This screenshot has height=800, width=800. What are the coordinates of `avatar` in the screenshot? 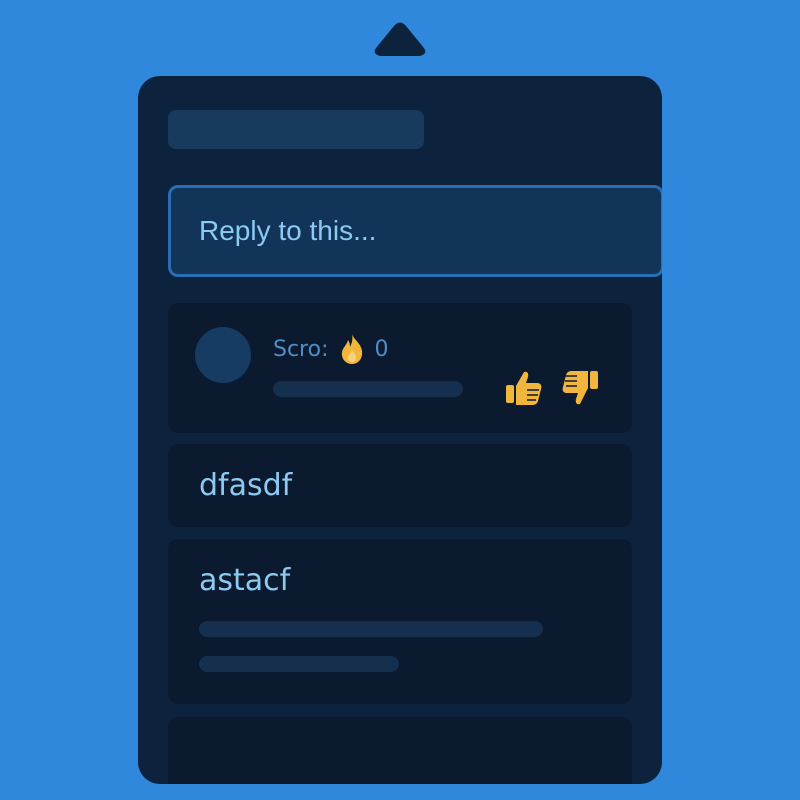 It's located at (223, 355).